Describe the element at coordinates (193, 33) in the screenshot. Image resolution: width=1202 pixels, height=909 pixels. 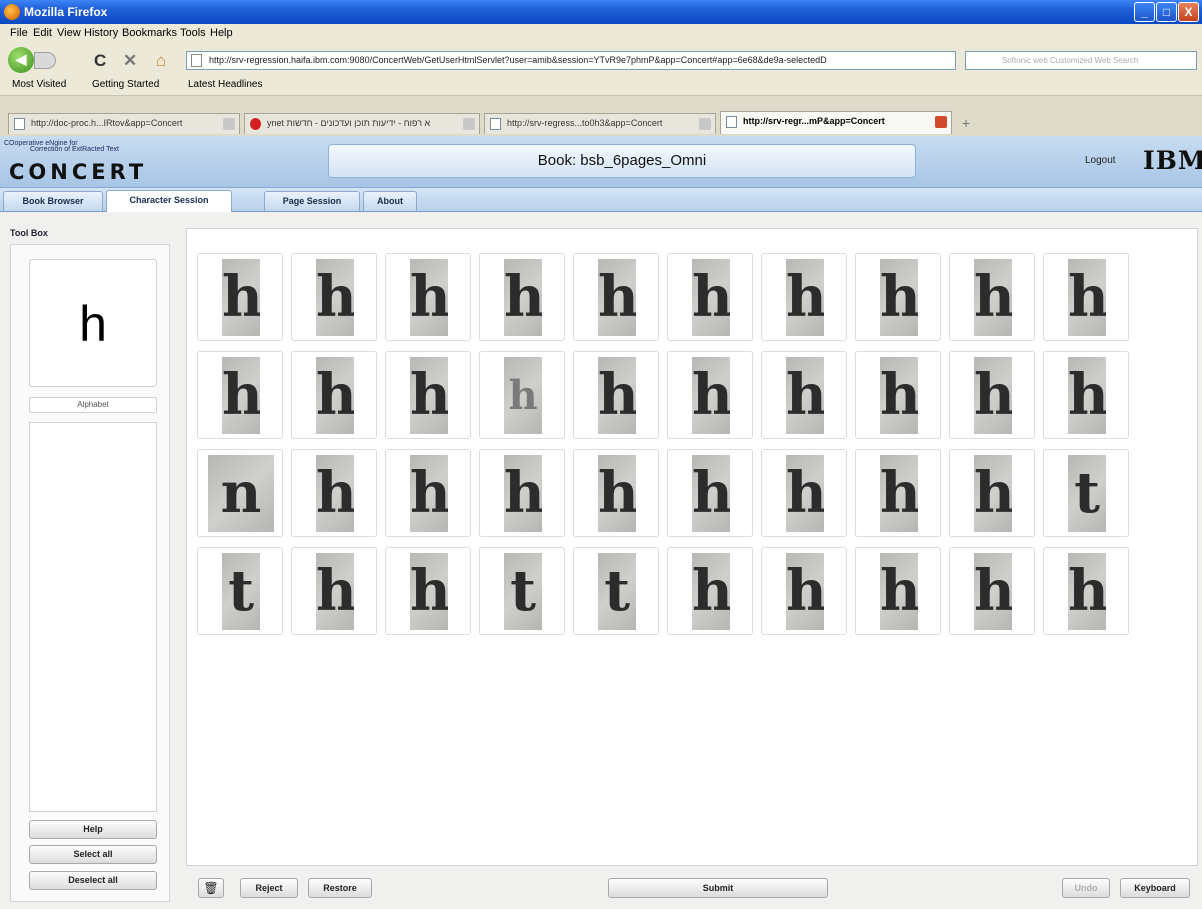
I see `menu-tools: Tools` at that location.